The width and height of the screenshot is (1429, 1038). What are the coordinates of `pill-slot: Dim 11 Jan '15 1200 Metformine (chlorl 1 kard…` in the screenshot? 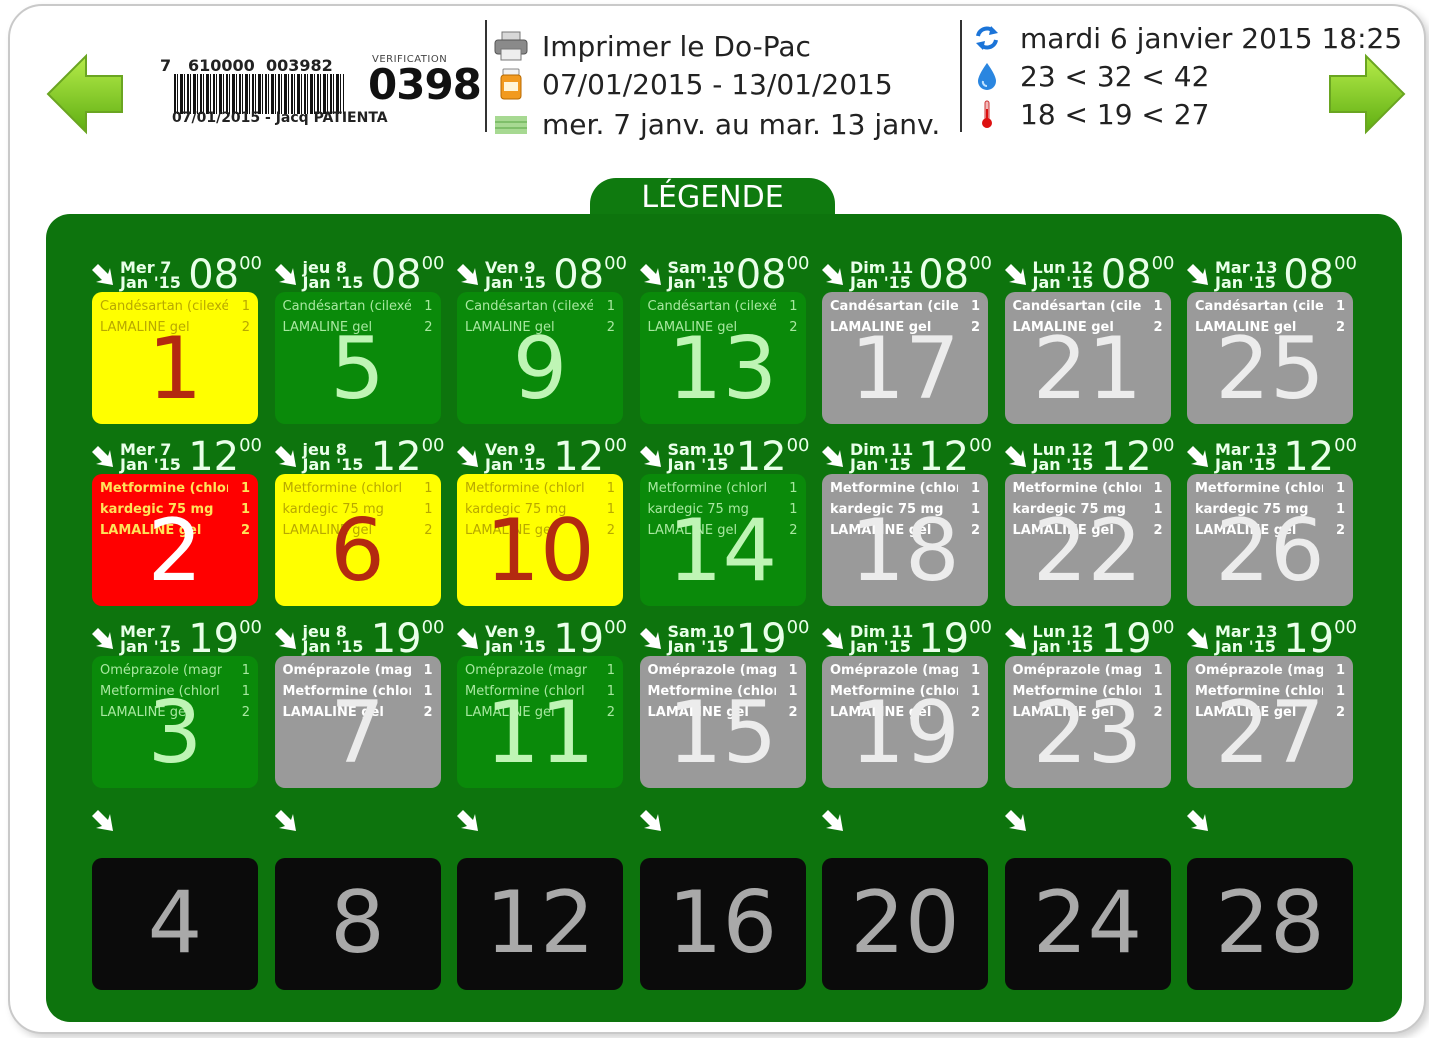 It's located at (907, 521).